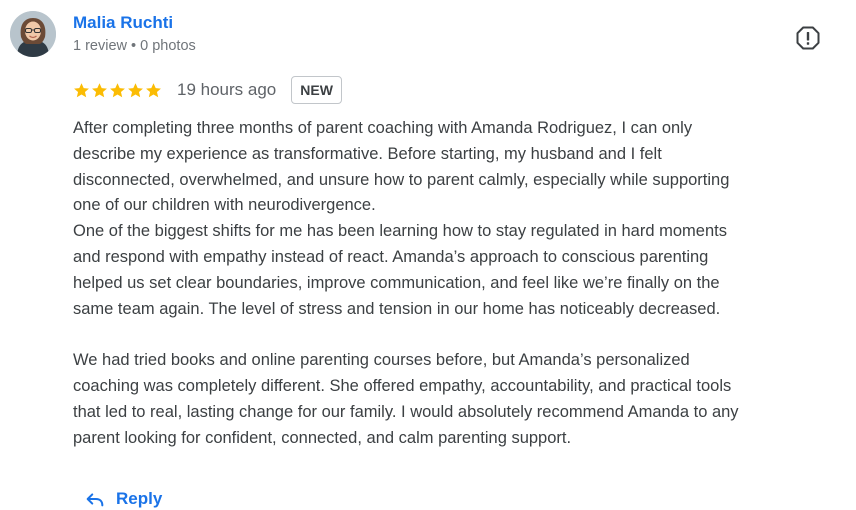 This screenshot has width=856, height=510. What do you see at coordinates (123, 23) in the screenshot?
I see `reviewer-name: Malia Ruchti` at bounding box center [123, 23].